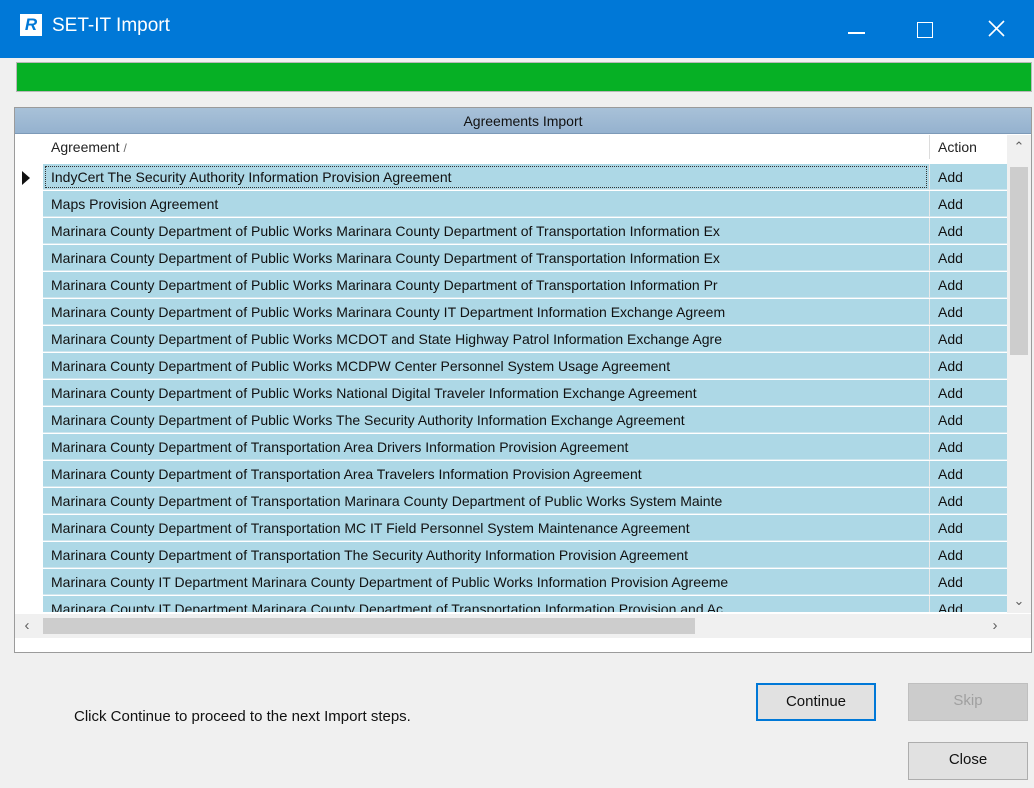  I want to click on column-header-agreement: Agreement /, so click(485, 147).